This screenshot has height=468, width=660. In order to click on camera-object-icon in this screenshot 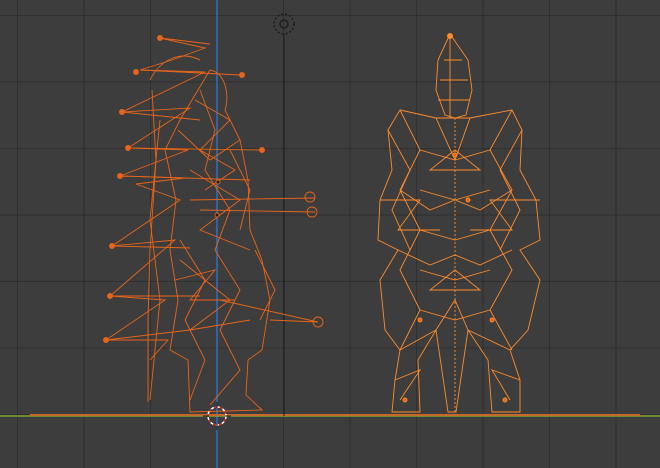, I will do `click(284, 24)`.